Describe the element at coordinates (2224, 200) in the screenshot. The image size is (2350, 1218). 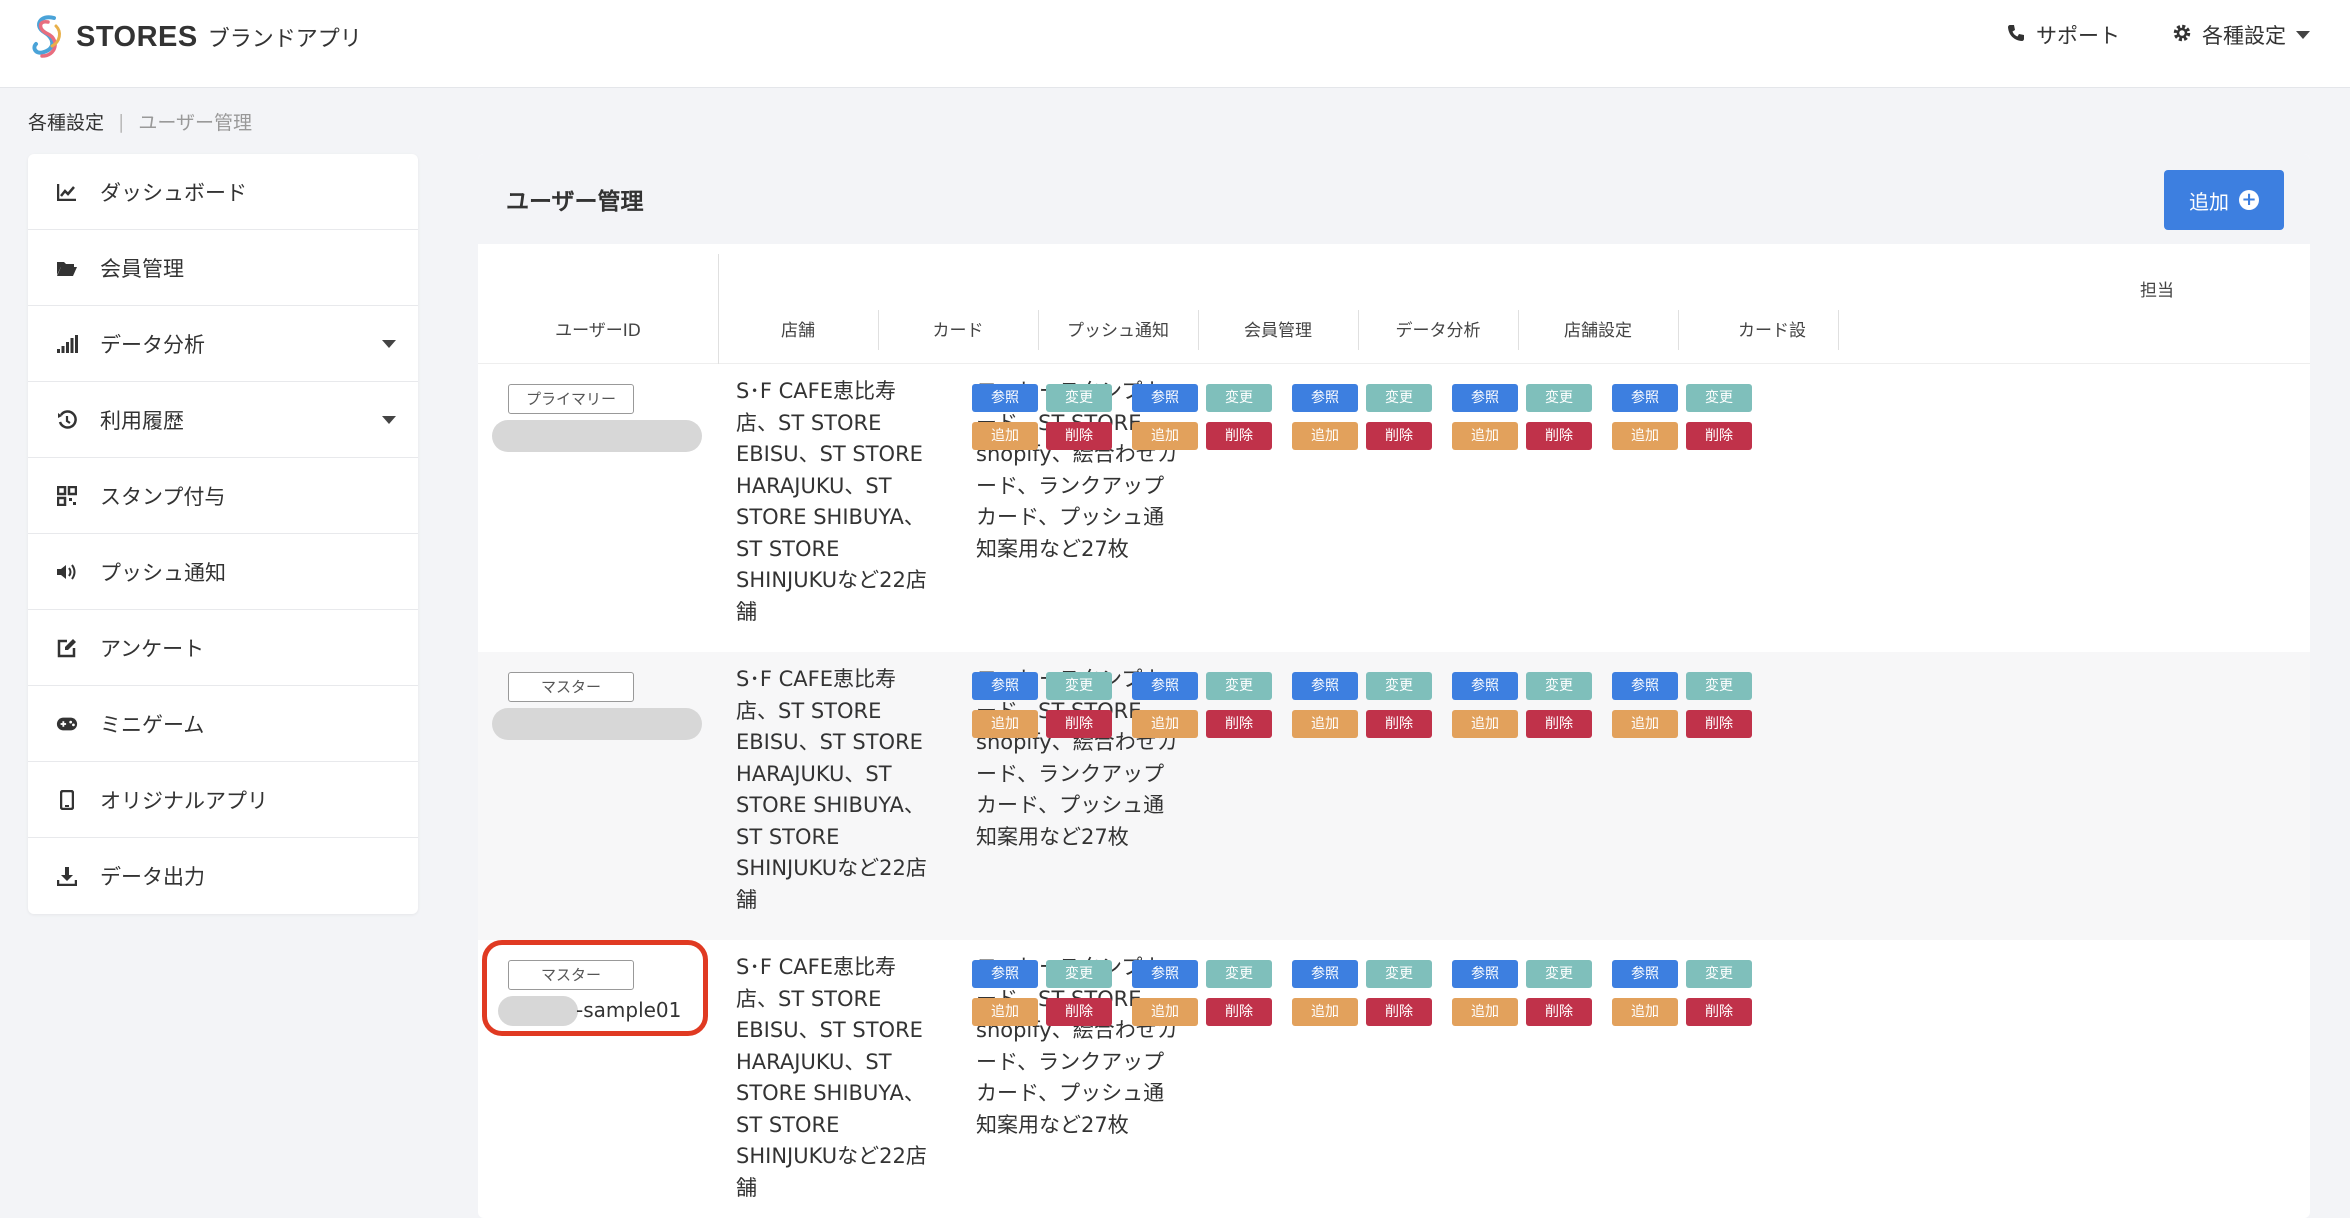
I see `add-user-button: 追加 +` at that location.